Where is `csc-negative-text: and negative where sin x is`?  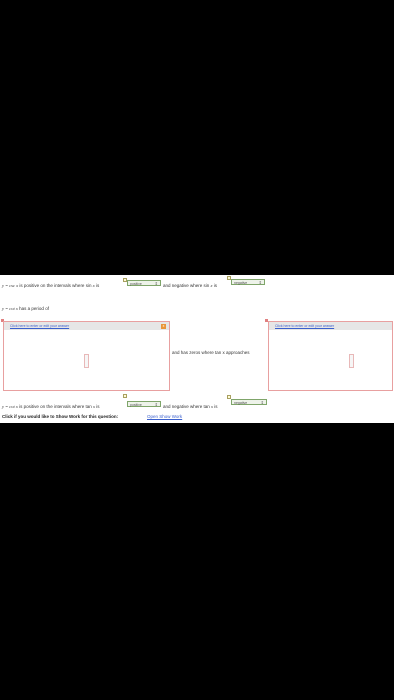 csc-negative-text: and negative where sin x is is located at coordinates (190, 285).